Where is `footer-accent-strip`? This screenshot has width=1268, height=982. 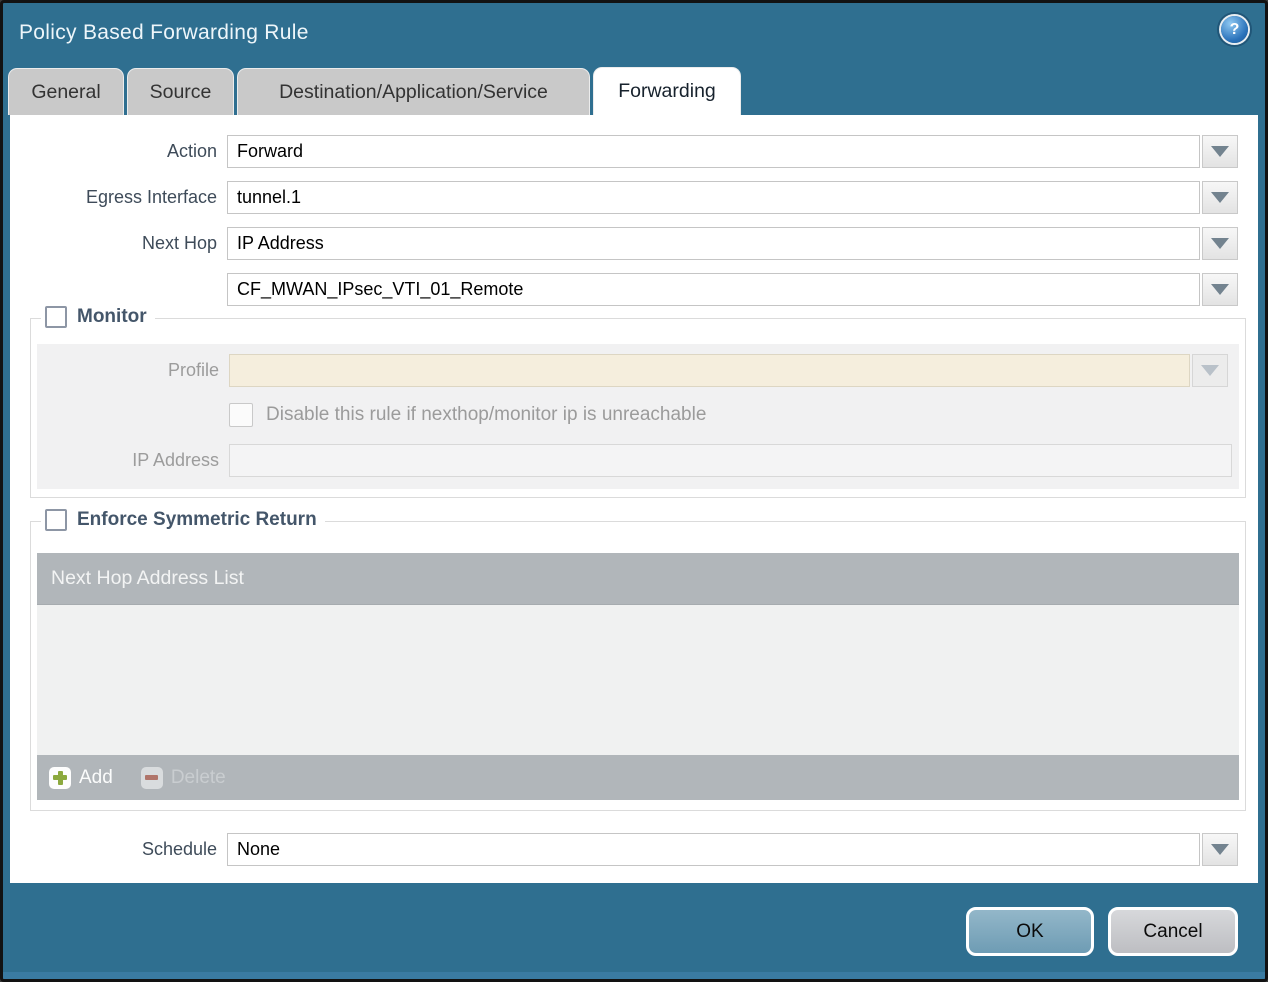 footer-accent-strip is located at coordinates (634, 975).